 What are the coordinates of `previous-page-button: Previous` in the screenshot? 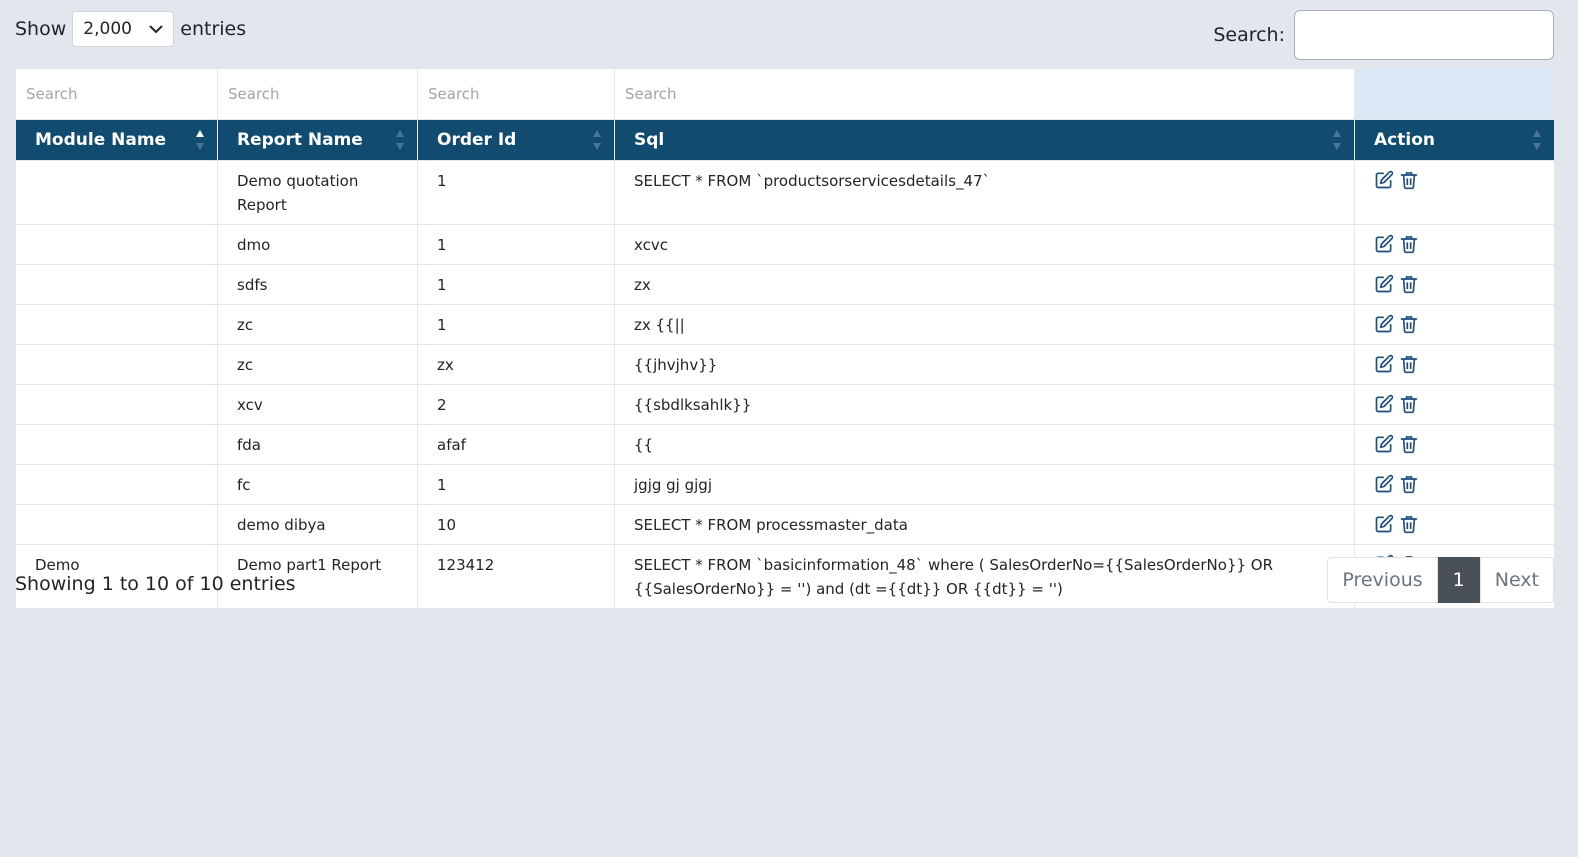 It's located at (1382, 580).